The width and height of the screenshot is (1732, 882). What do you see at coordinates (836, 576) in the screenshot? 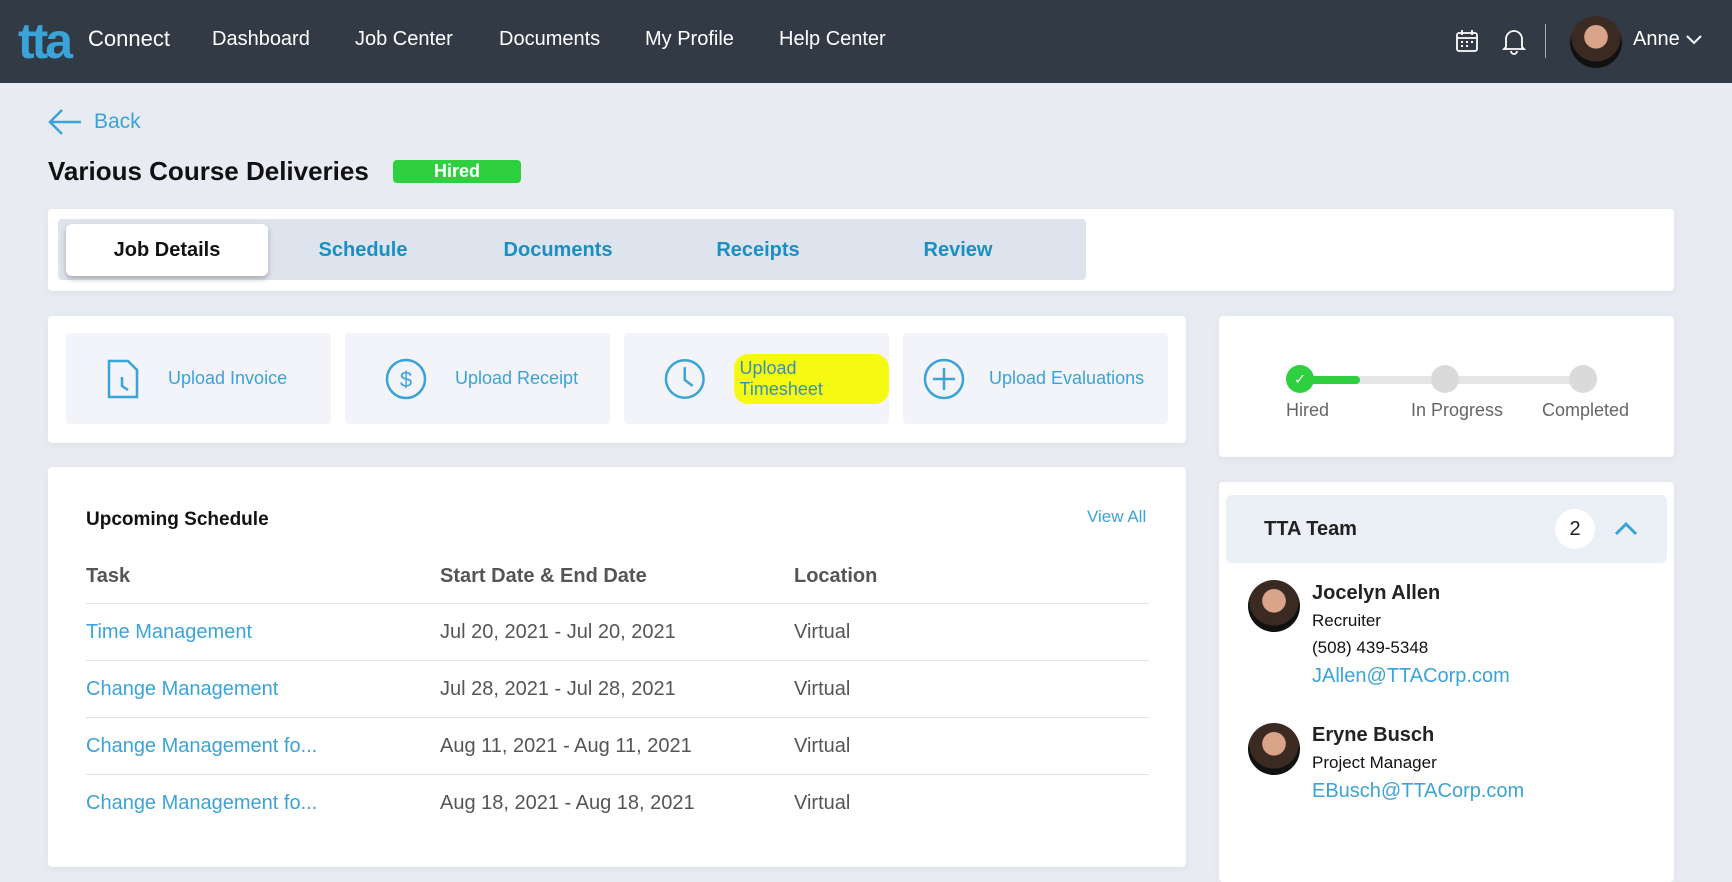
I see `column-header-location: Location` at bounding box center [836, 576].